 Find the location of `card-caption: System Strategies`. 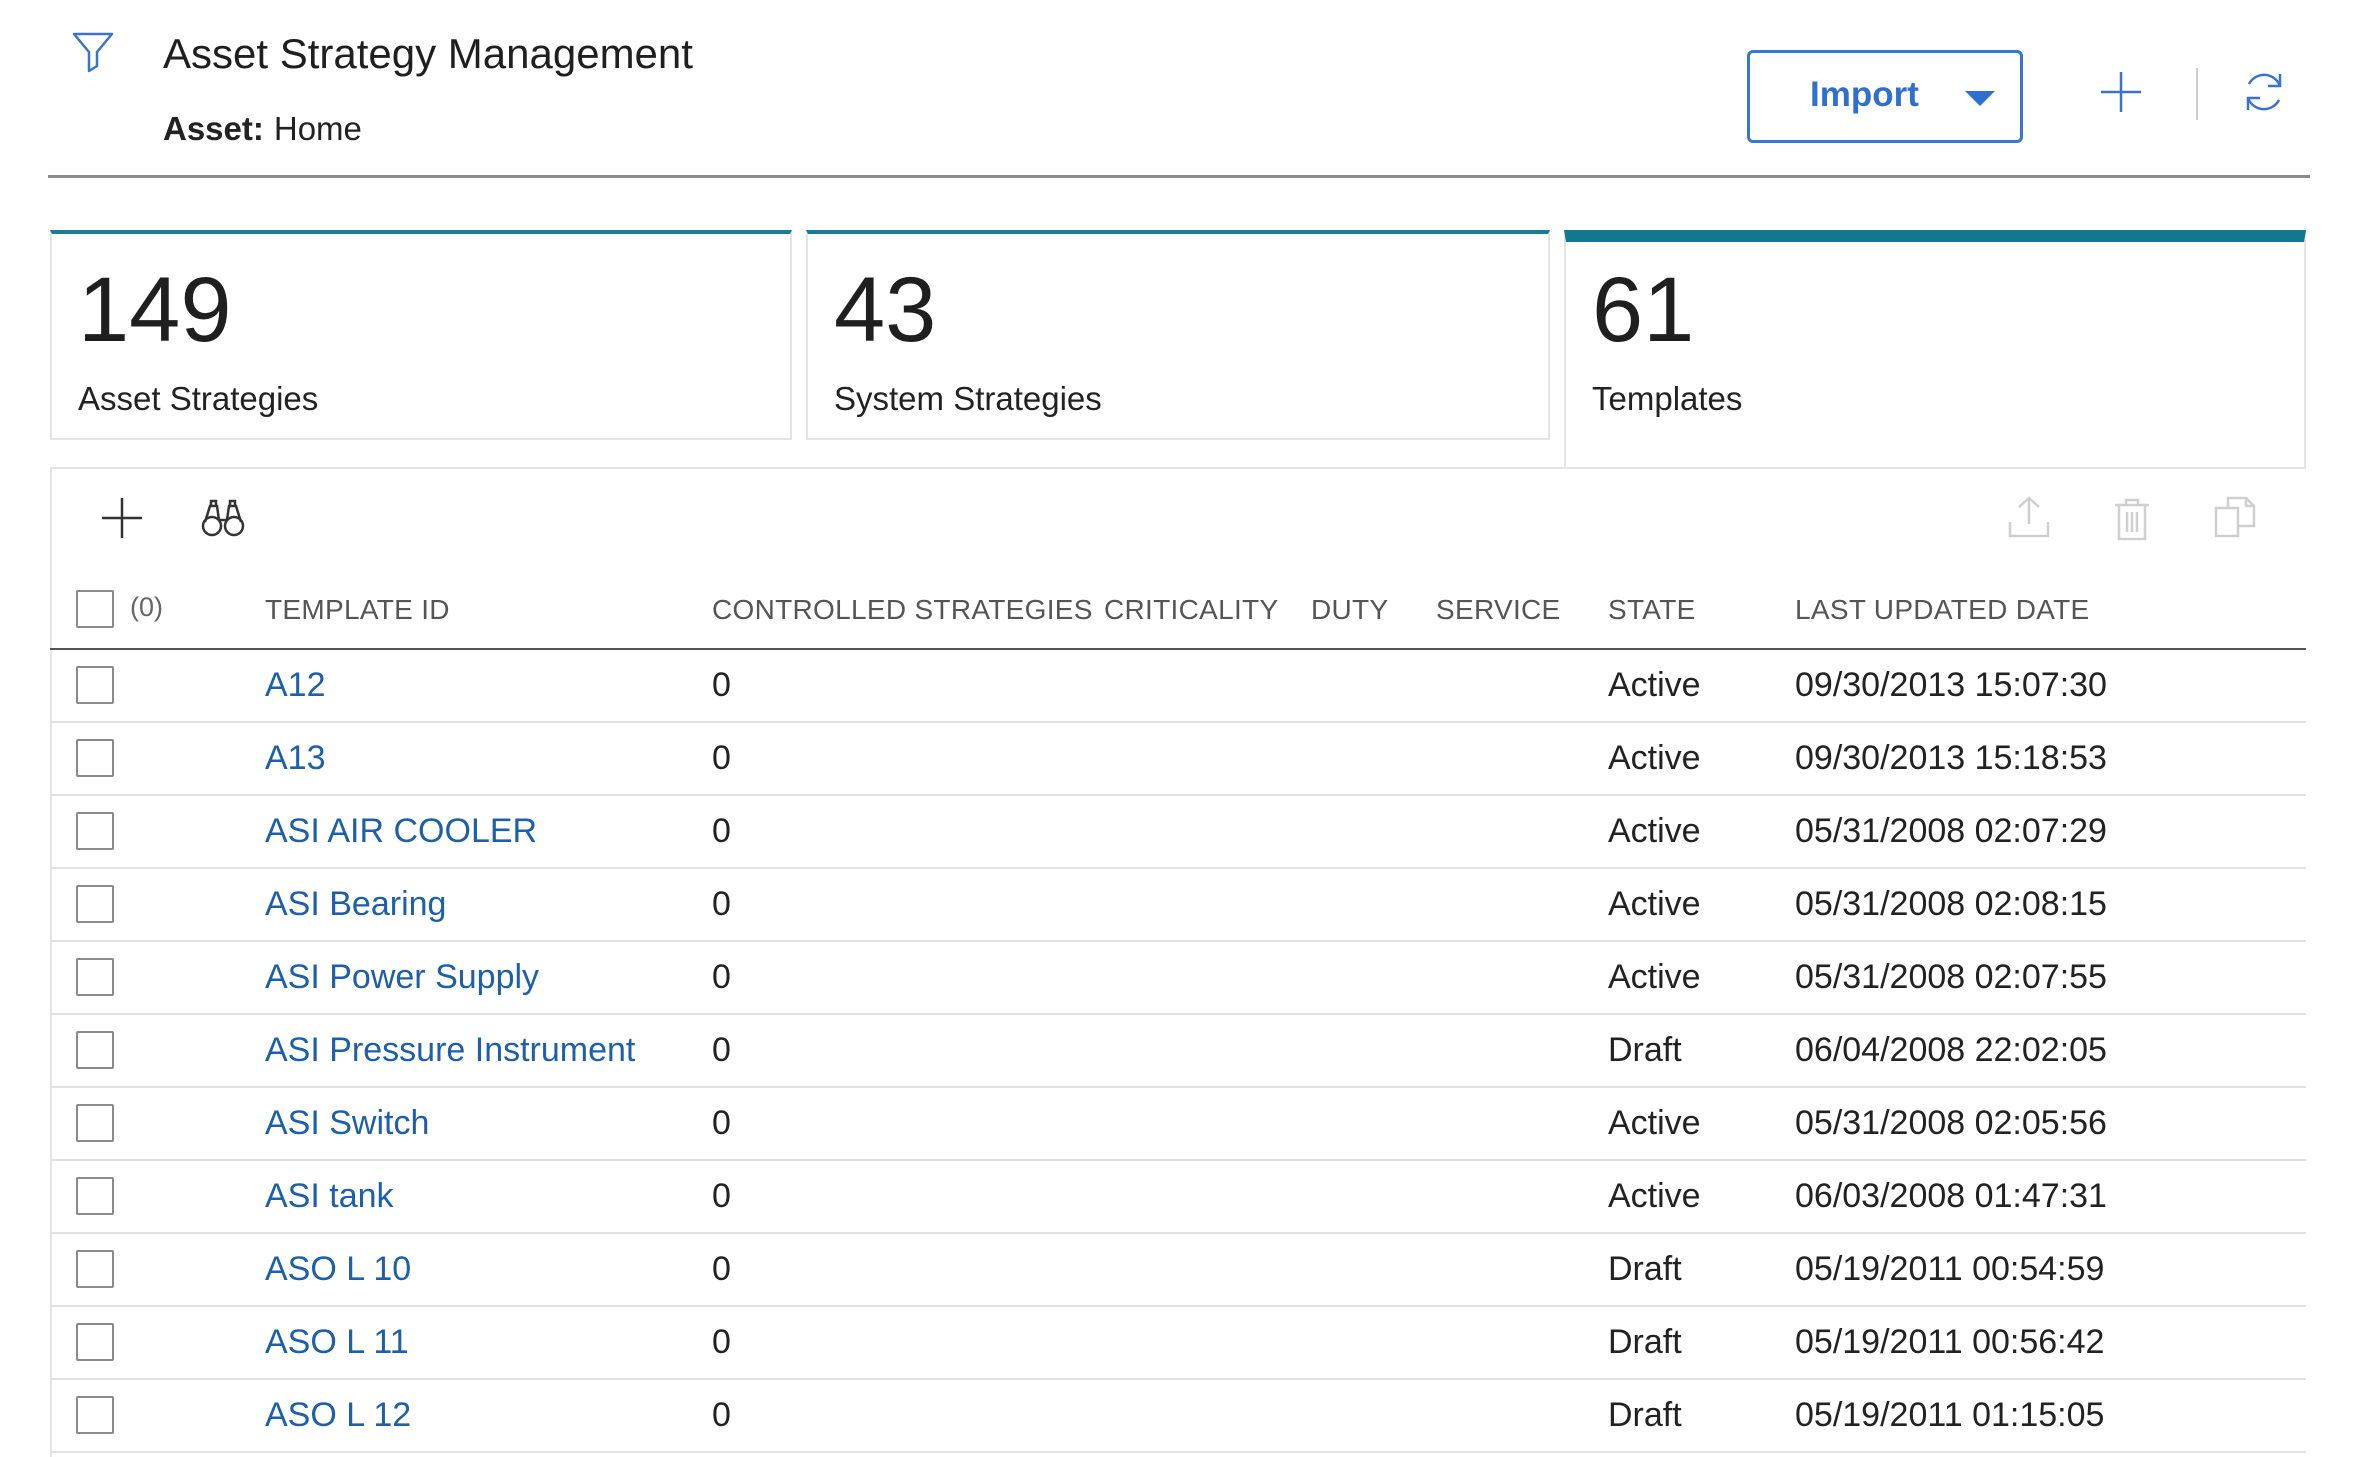

card-caption: System Strategies is located at coordinates (968, 398).